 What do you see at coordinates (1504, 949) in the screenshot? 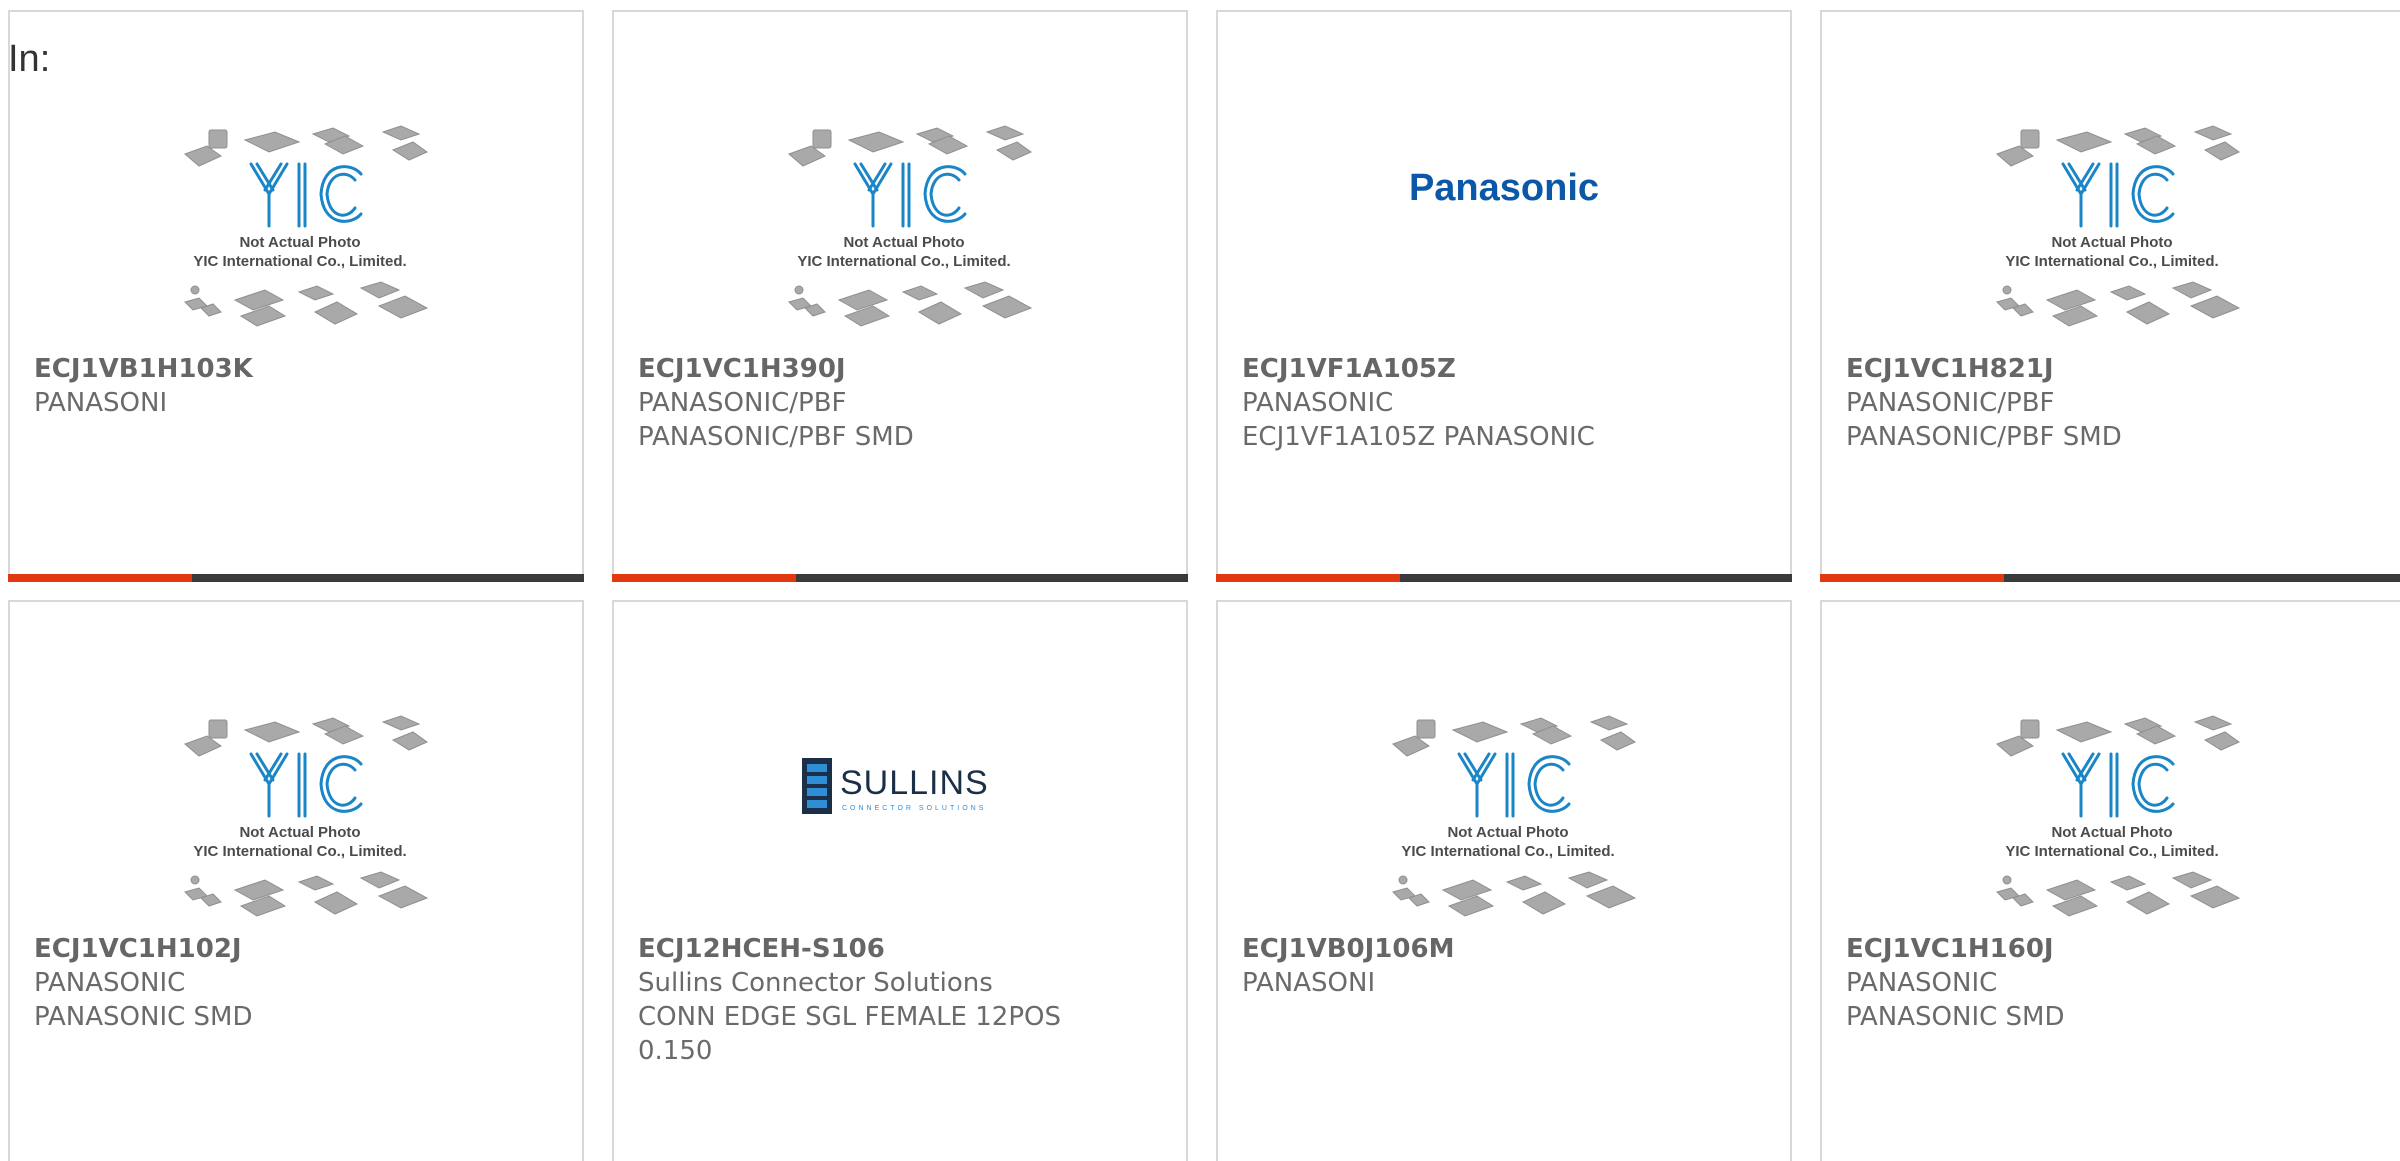
I see `part-number-link: ECJ1VB0J106M` at bounding box center [1504, 949].